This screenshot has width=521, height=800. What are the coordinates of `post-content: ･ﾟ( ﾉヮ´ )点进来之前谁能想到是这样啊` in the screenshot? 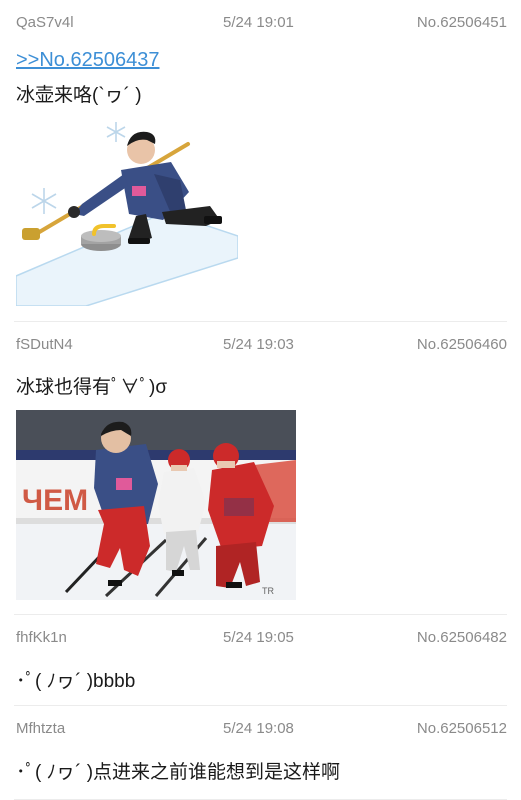 It's located at (178, 772).